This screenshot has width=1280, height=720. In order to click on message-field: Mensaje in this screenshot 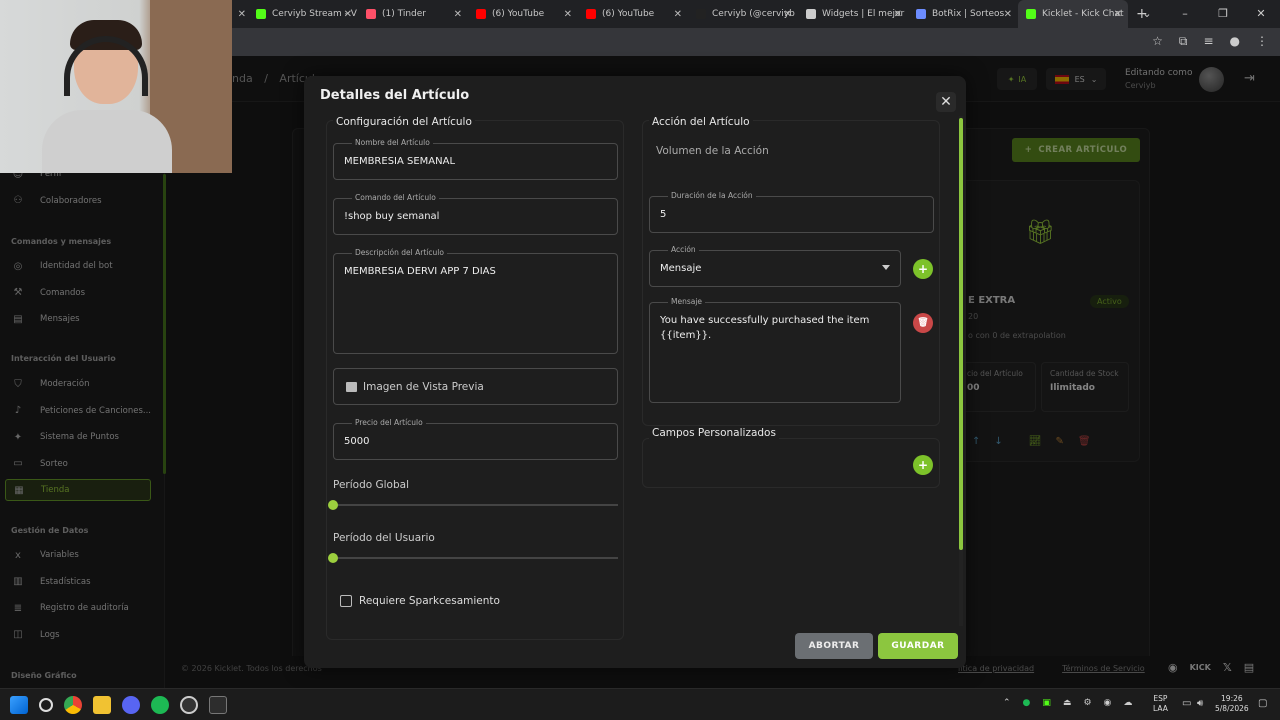, I will do `click(775, 350)`.